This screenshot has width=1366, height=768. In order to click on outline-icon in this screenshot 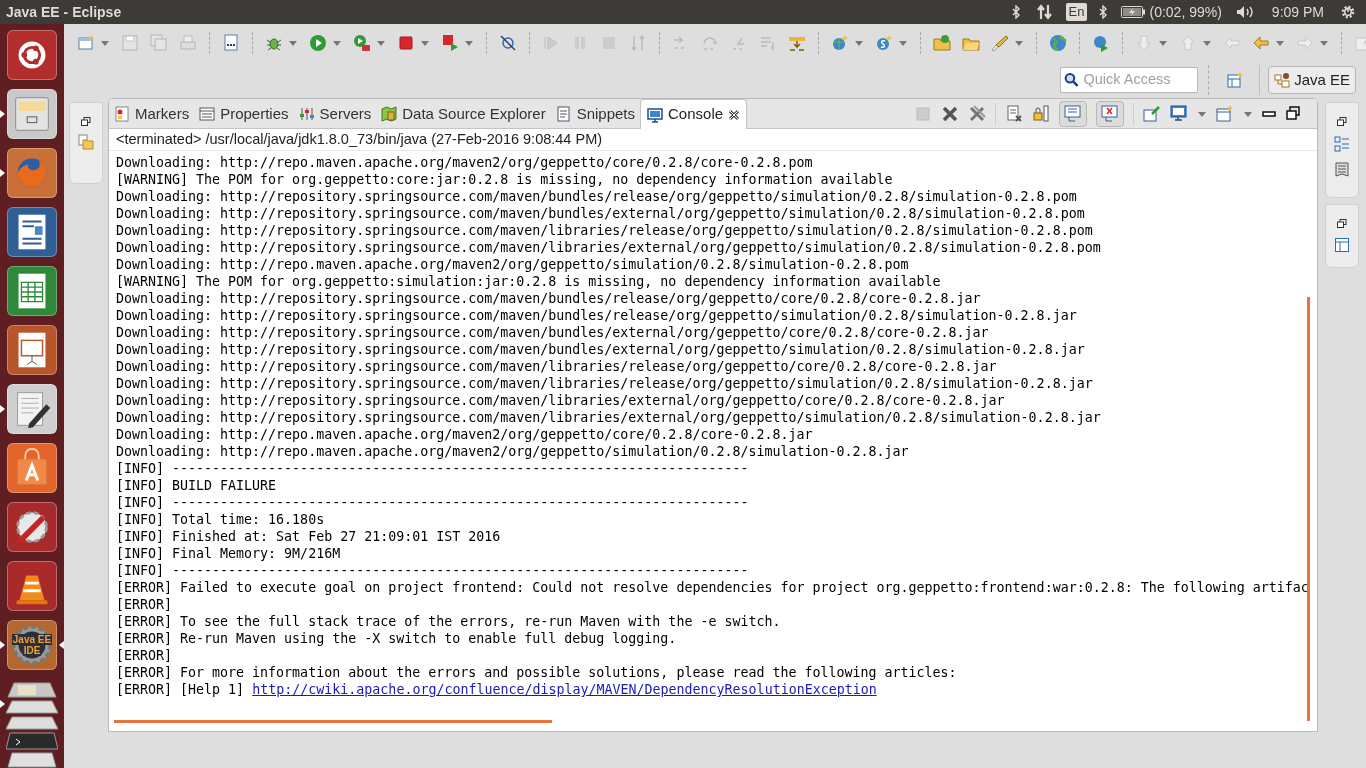, I will do `click(1342, 144)`.